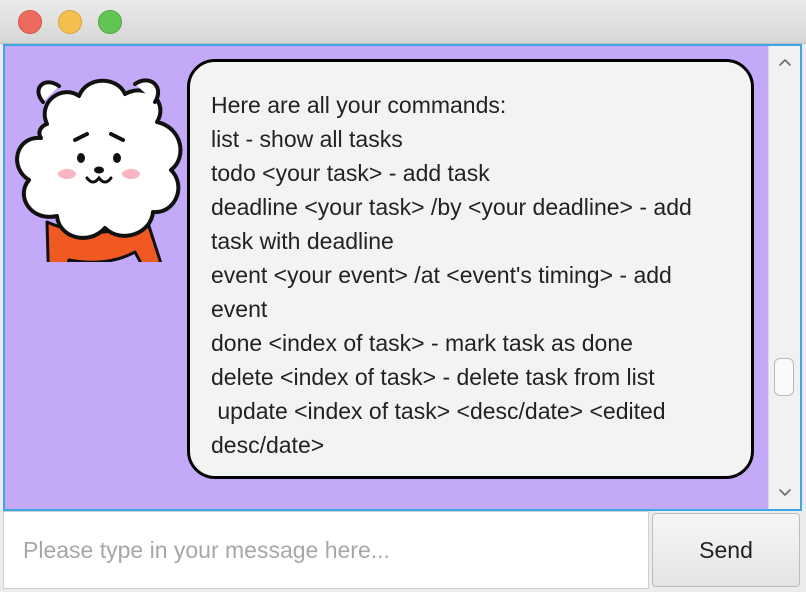 This screenshot has height=592, width=806. Describe the element at coordinates (67, 174) in the screenshot. I see `left-cheek-shape` at that location.